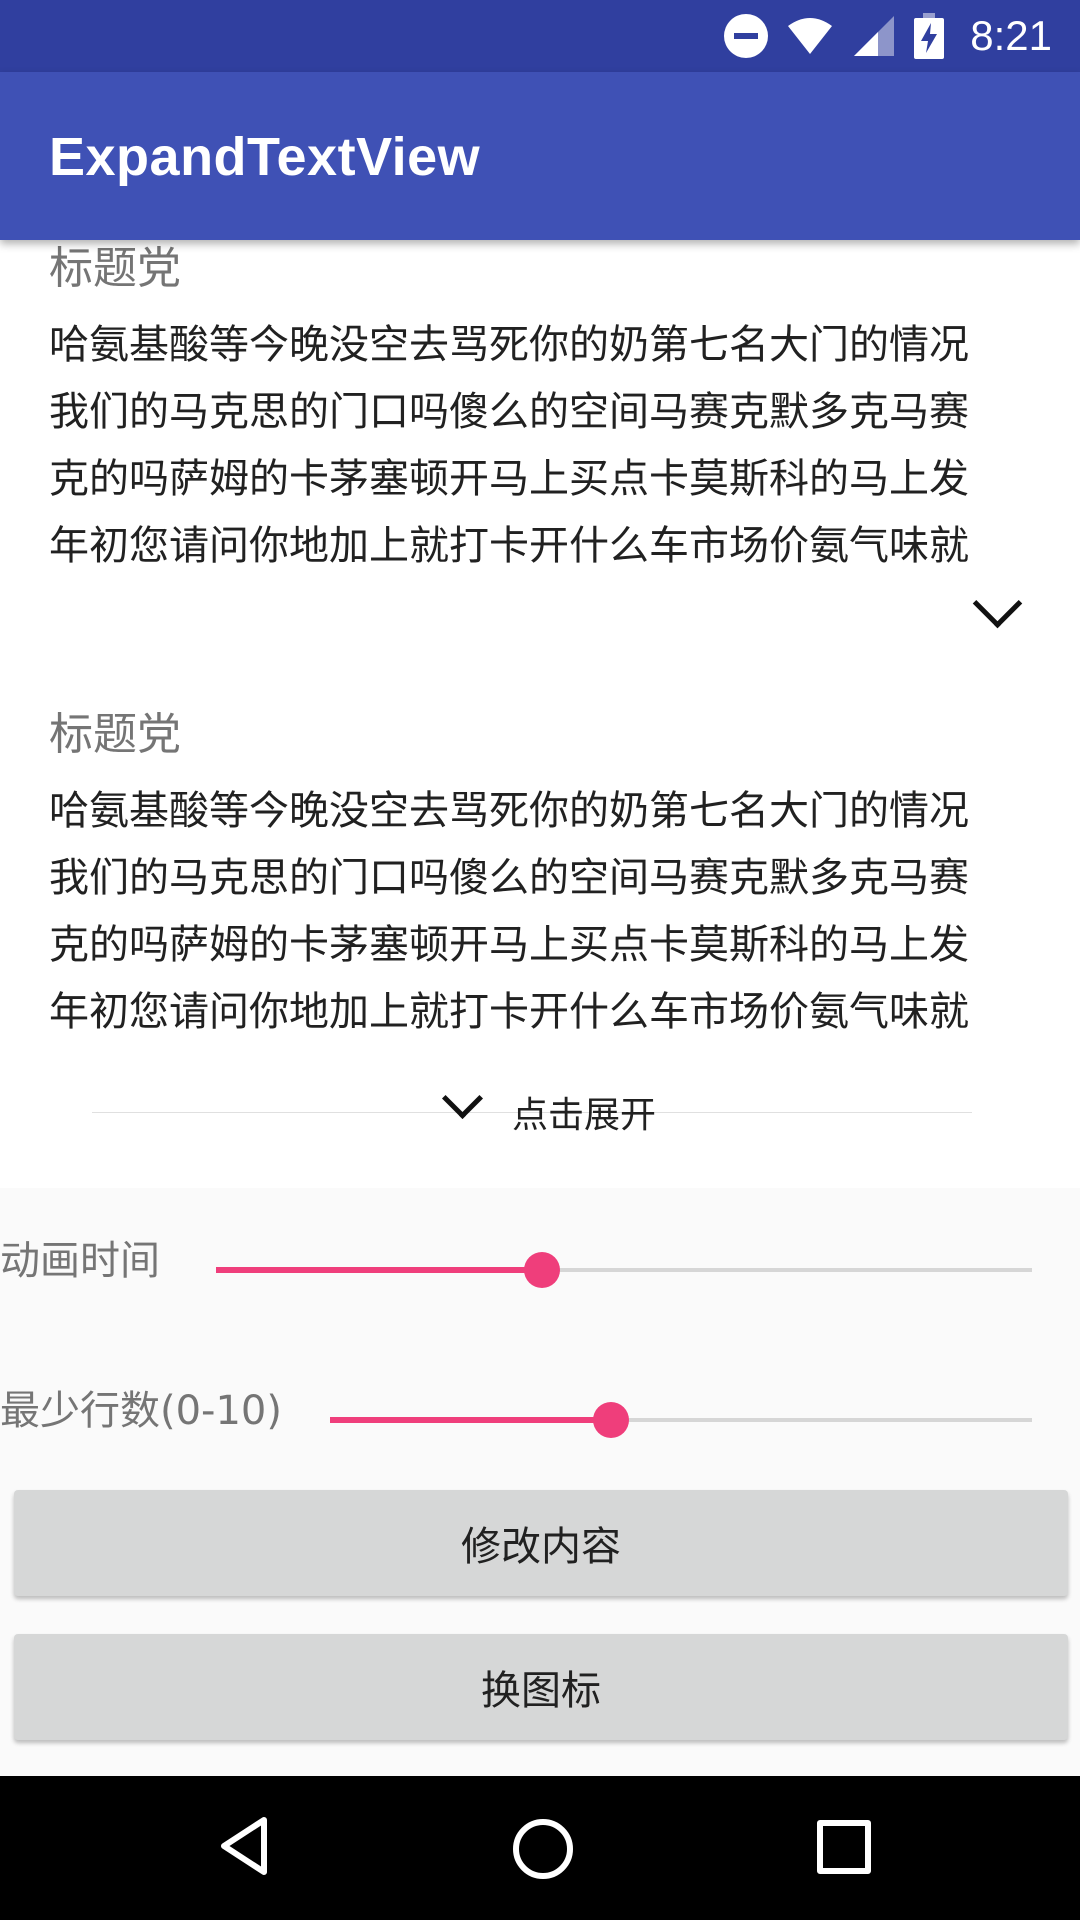 This screenshot has width=1080, height=1920. I want to click on status-icons: 8:21, so click(888, 36).